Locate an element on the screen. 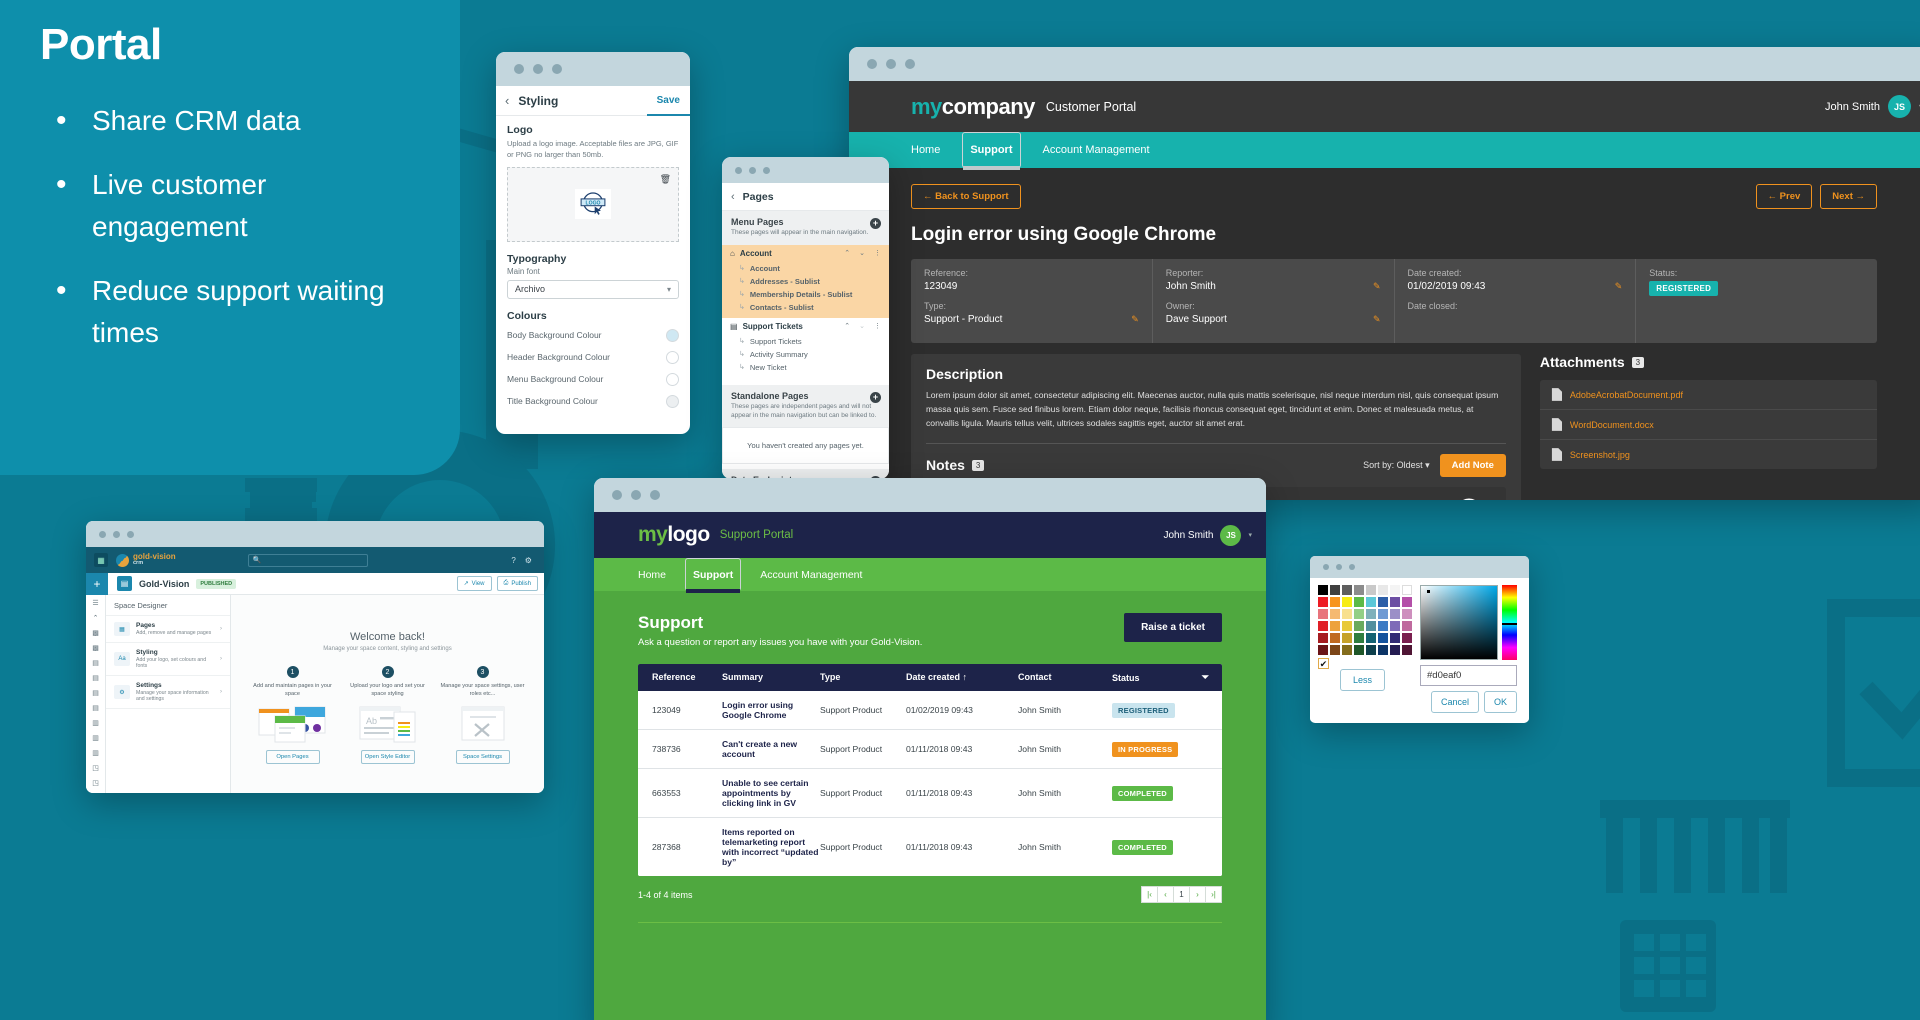  sort-by-dropdown: Sort by: Oldest ▾ is located at coordinates (1396, 465).